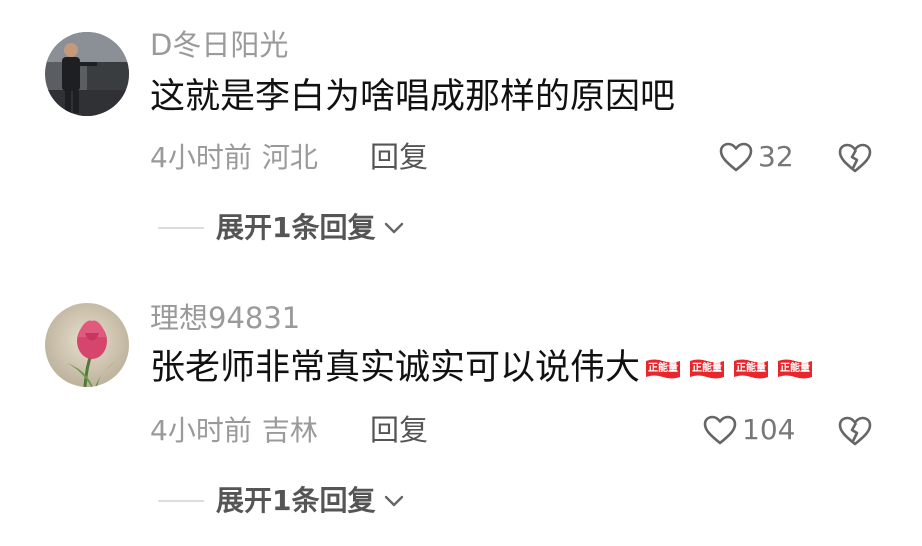 This screenshot has height=546, width=922. I want to click on comment-text-body: 张老师非常真实诚实可以说伟大, so click(395, 368).